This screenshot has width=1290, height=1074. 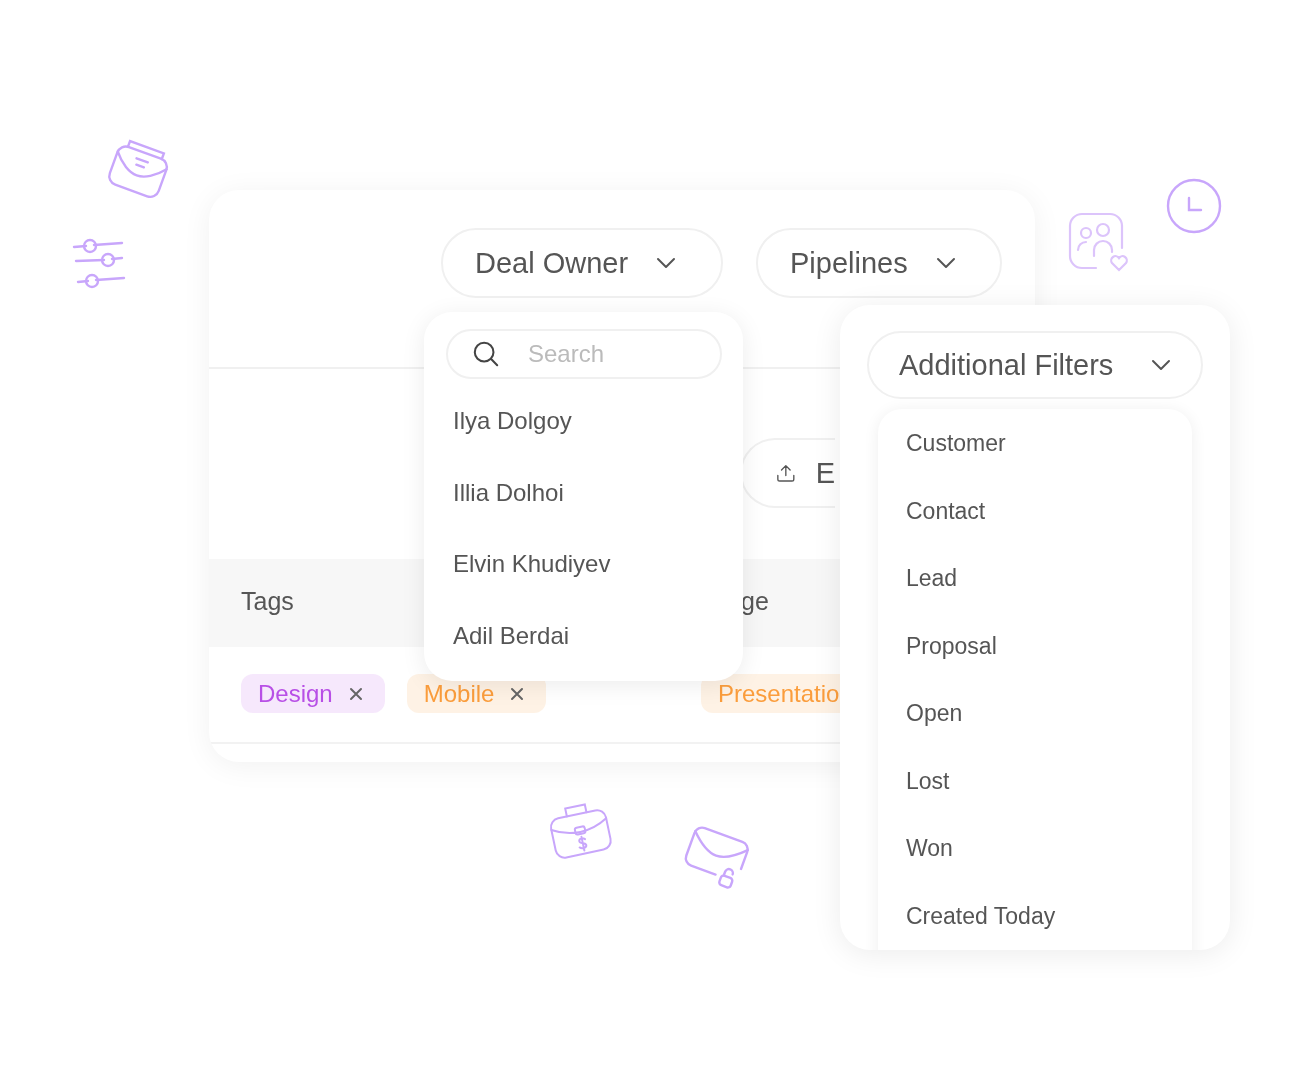 I want to click on menu-item: Elvin Khudiyev, so click(x=584, y=580).